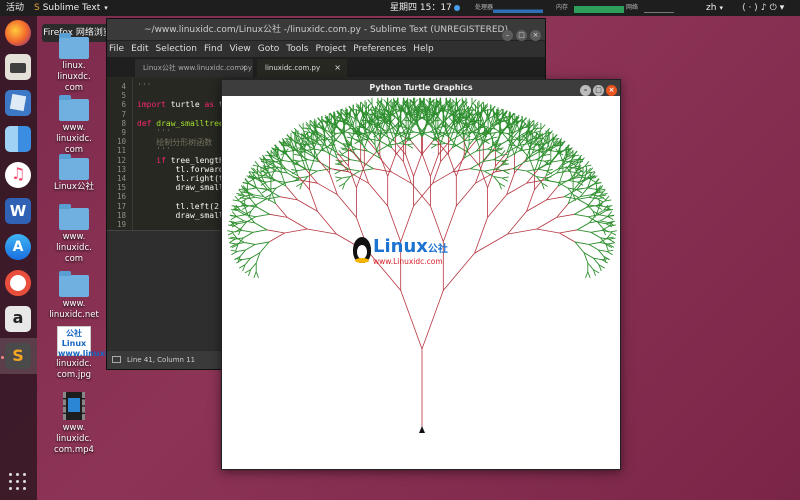 This screenshot has height=500, width=800. Describe the element at coordinates (18, 175) in the screenshot. I see `music-icon` at that location.